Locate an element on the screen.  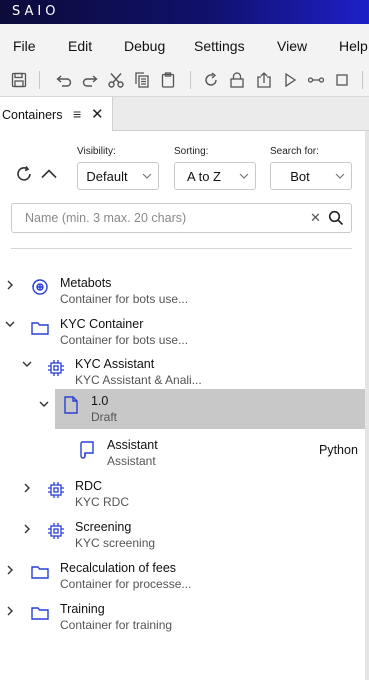
menu-help: Help is located at coordinates (353, 46).